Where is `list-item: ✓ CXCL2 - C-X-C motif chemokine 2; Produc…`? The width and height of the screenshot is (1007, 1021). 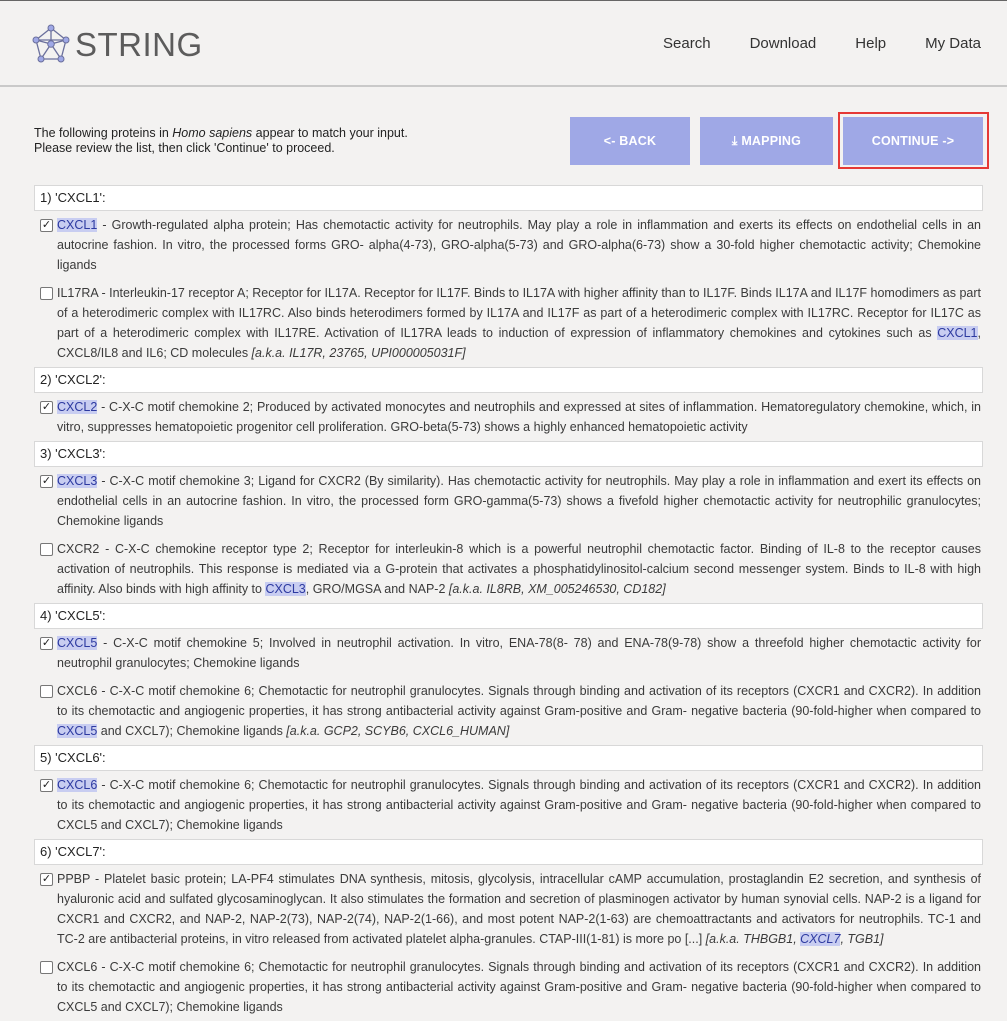
list-item: ✓ CXCL2 - C-X-C motif chemokine 2; Produc… is located at coordinates (508, 417).